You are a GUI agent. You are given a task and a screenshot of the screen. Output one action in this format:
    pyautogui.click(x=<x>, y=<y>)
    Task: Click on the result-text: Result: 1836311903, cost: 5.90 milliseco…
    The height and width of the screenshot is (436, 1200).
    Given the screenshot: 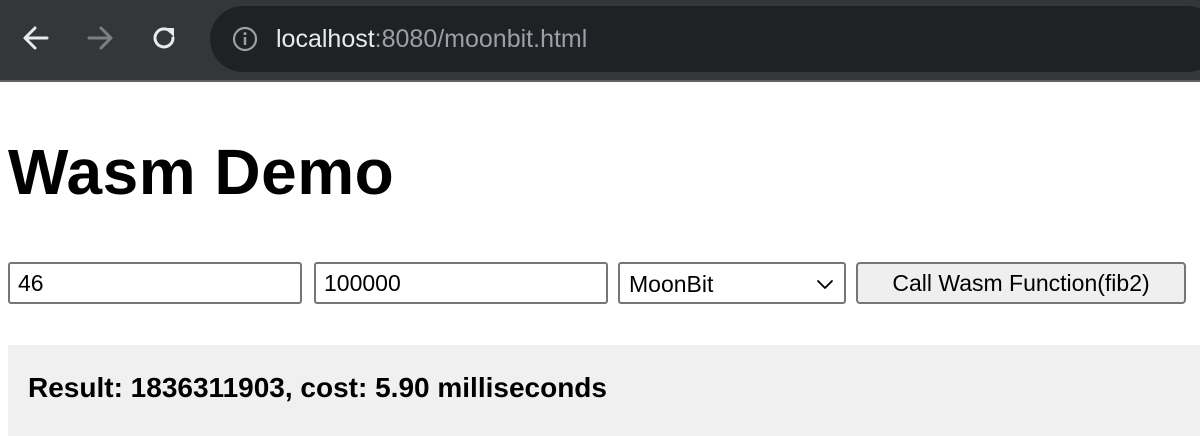 What is the action you would take?
    pyautogui.click(x=317, y=387)
    